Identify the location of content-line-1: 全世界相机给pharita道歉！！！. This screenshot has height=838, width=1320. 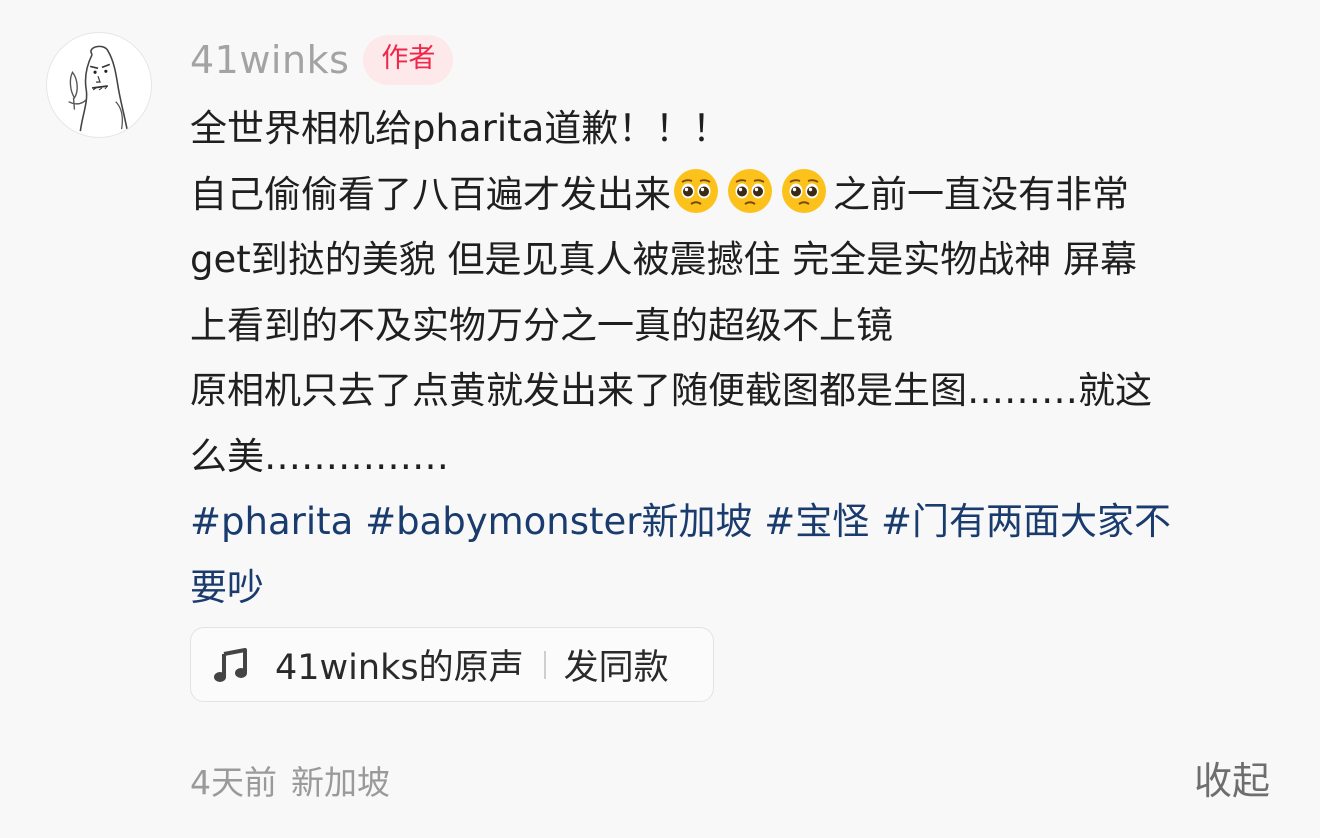
(460, 128).